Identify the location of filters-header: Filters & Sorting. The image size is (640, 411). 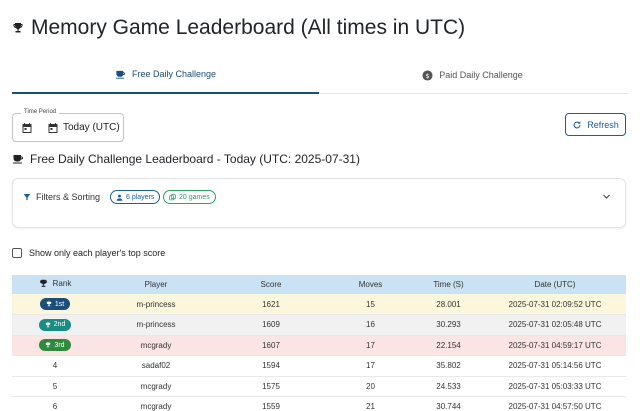
(61, 197).